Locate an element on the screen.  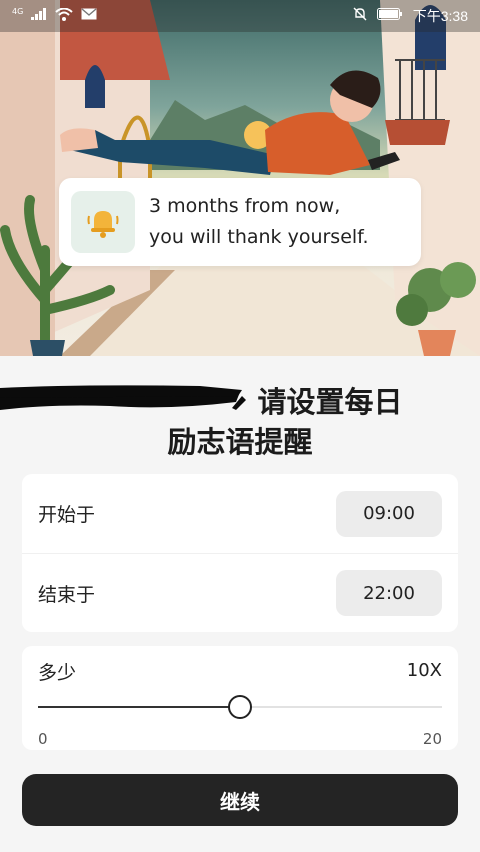
slider-max-label: 20 is located at coordinates (432, 739).